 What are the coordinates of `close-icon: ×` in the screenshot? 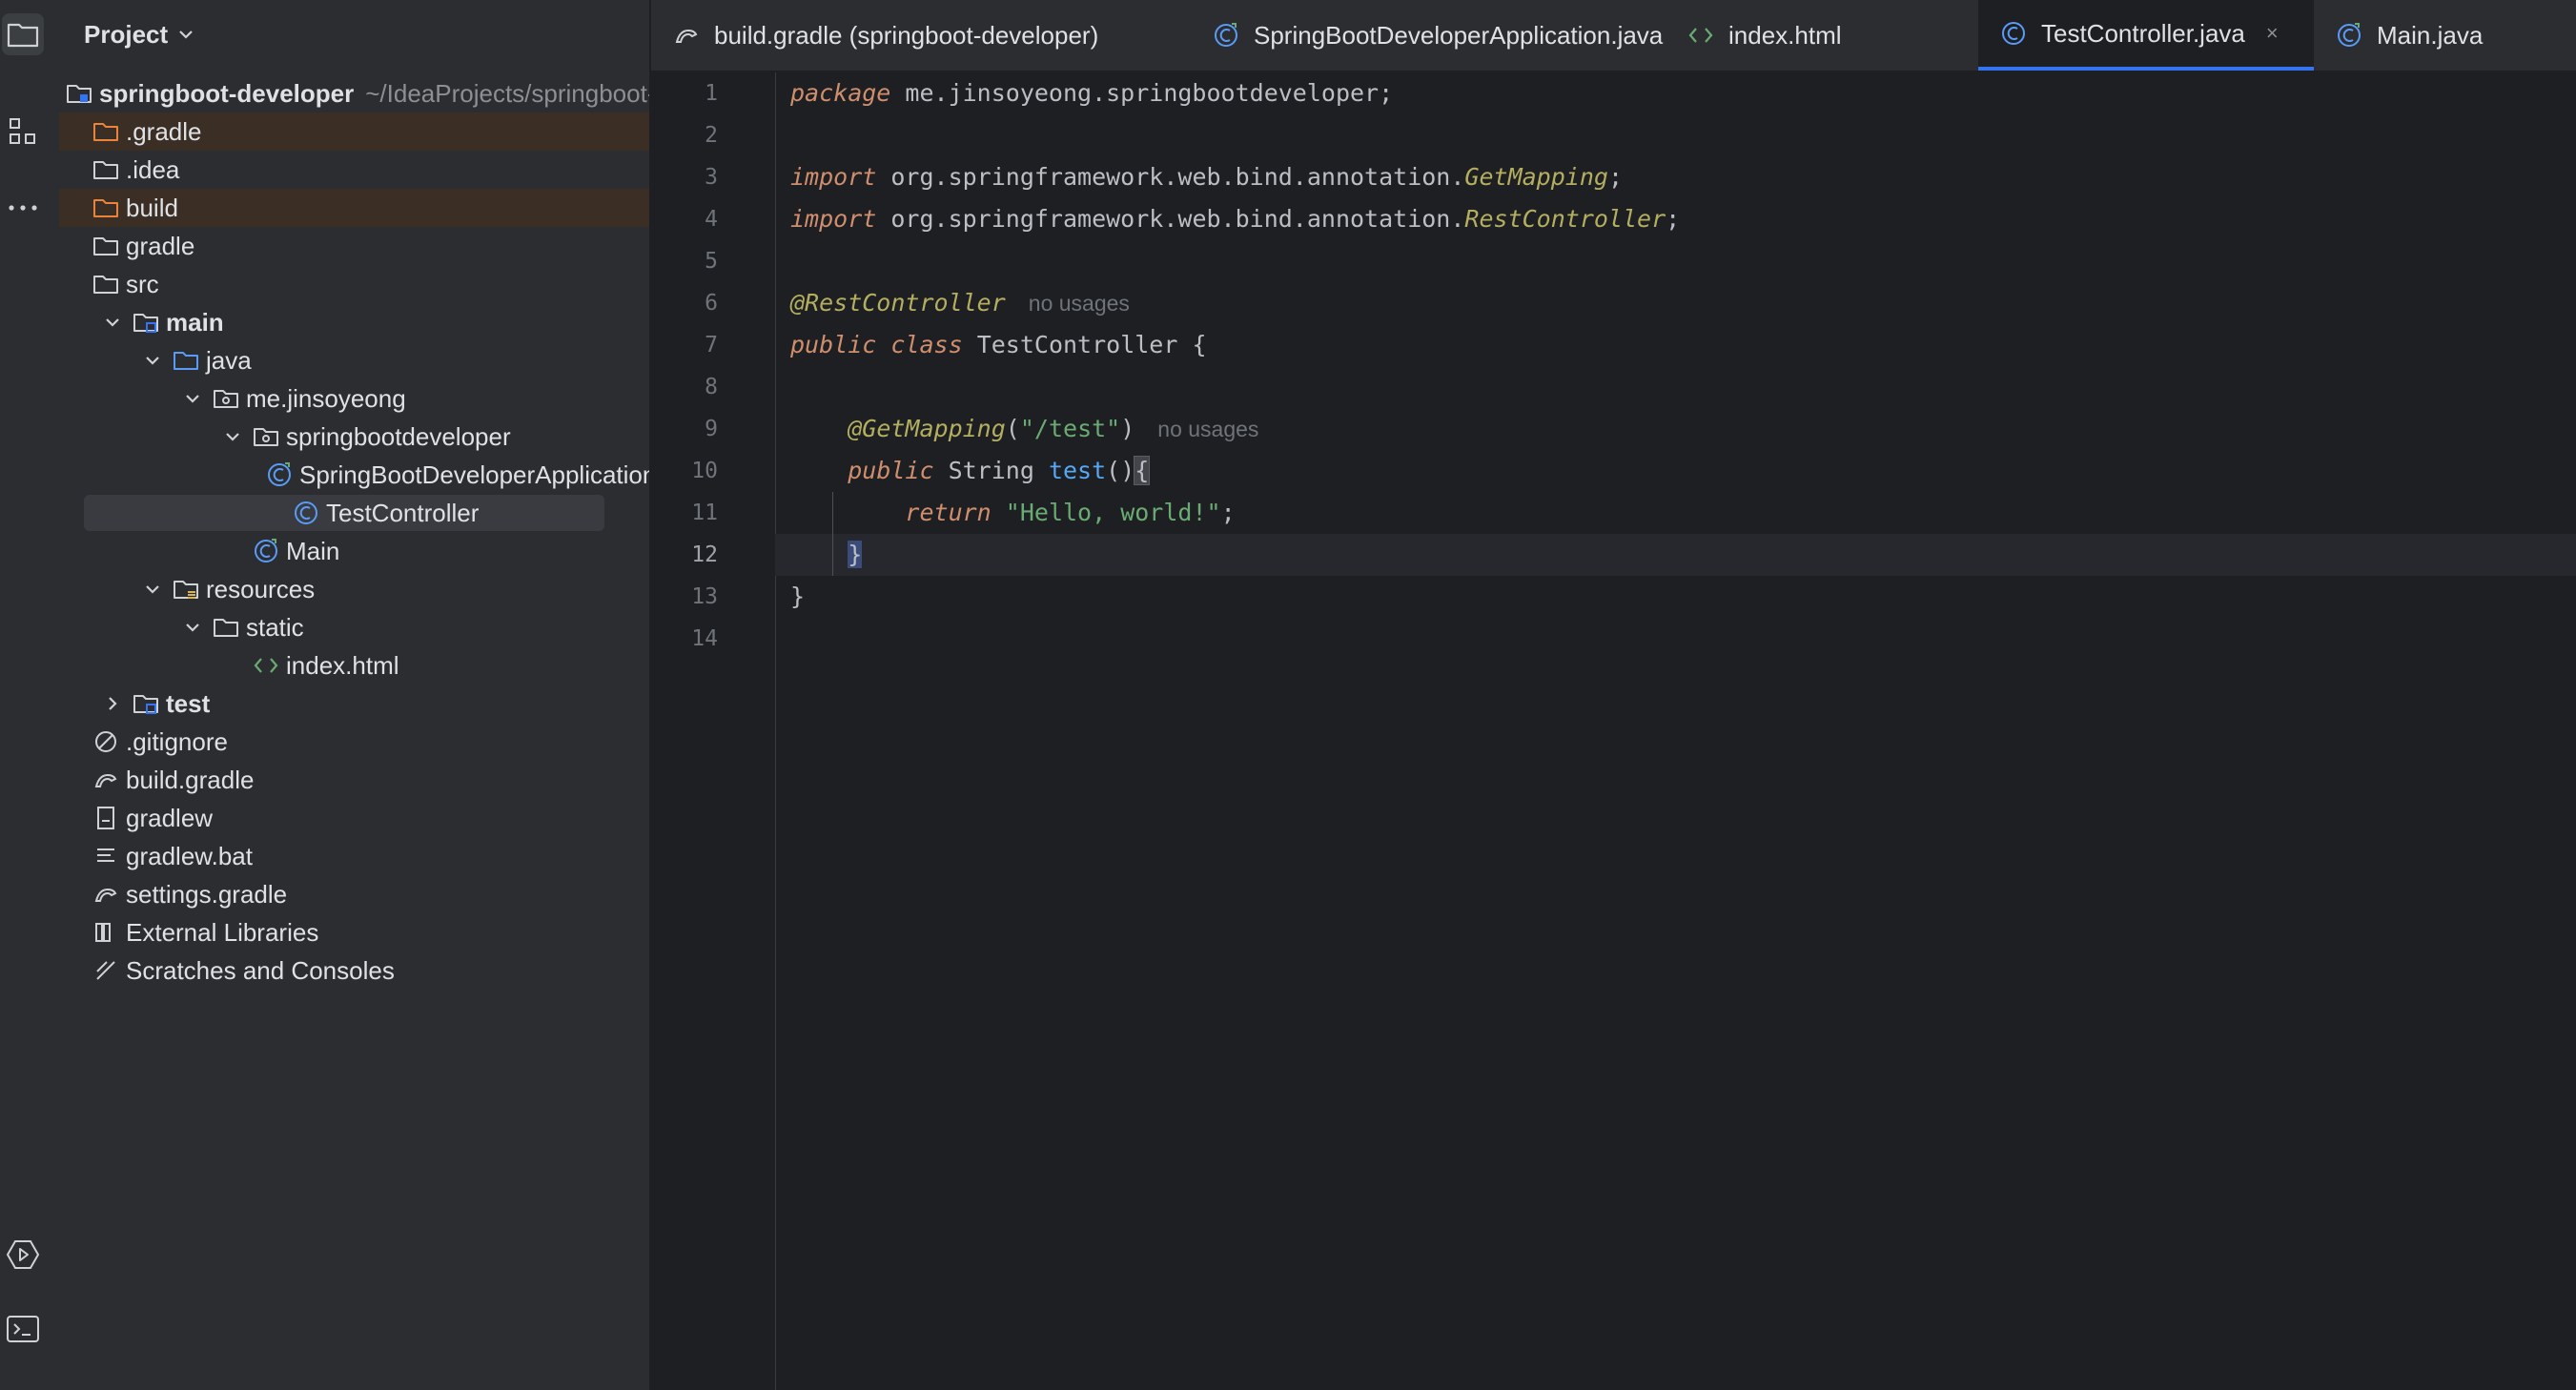 It's located at (2272, 33).